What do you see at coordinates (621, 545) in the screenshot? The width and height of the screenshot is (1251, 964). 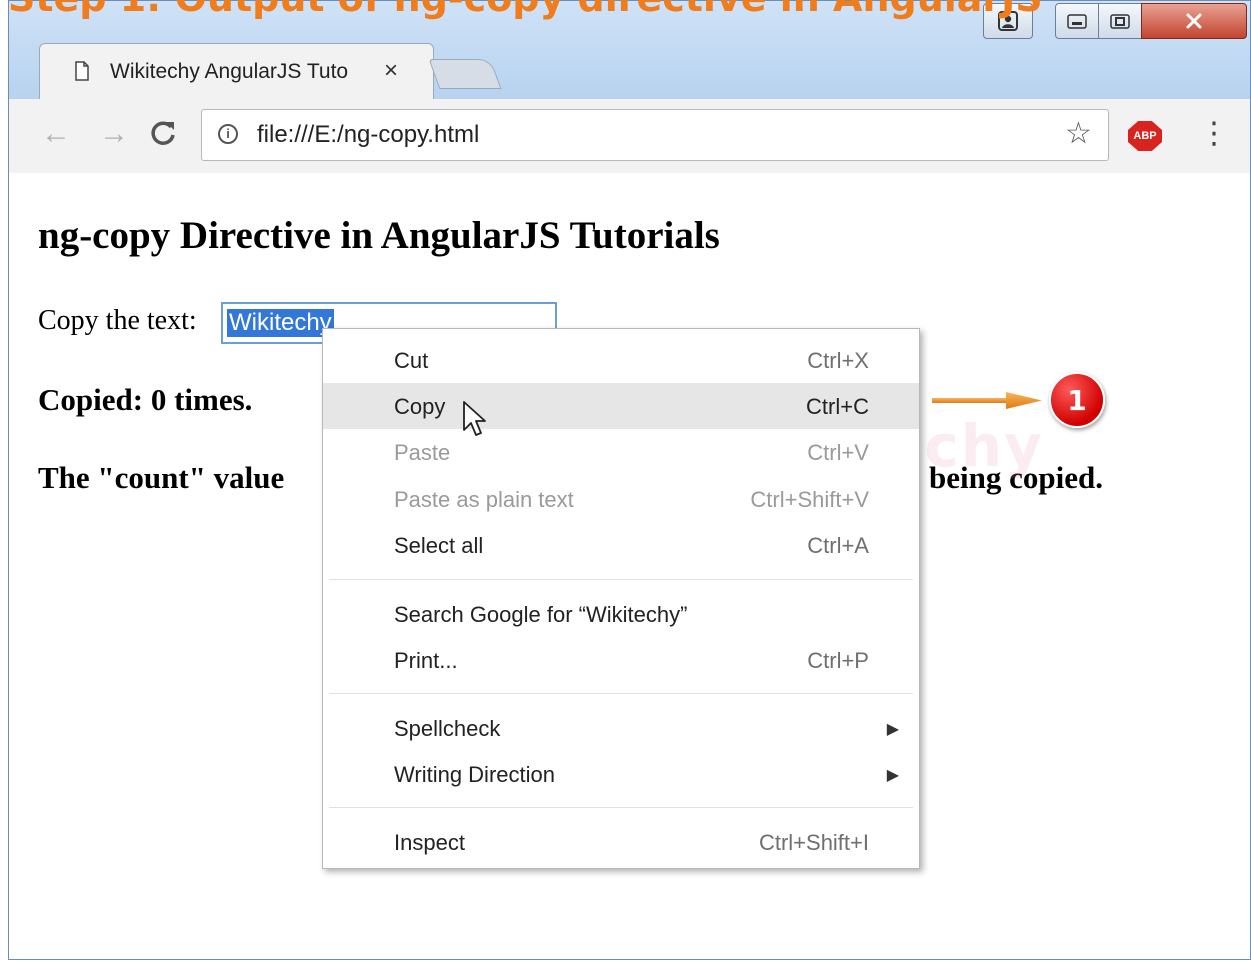 I see `menu-item-select-all: Select all Ctrl+A` at bounding box center [621, 545].